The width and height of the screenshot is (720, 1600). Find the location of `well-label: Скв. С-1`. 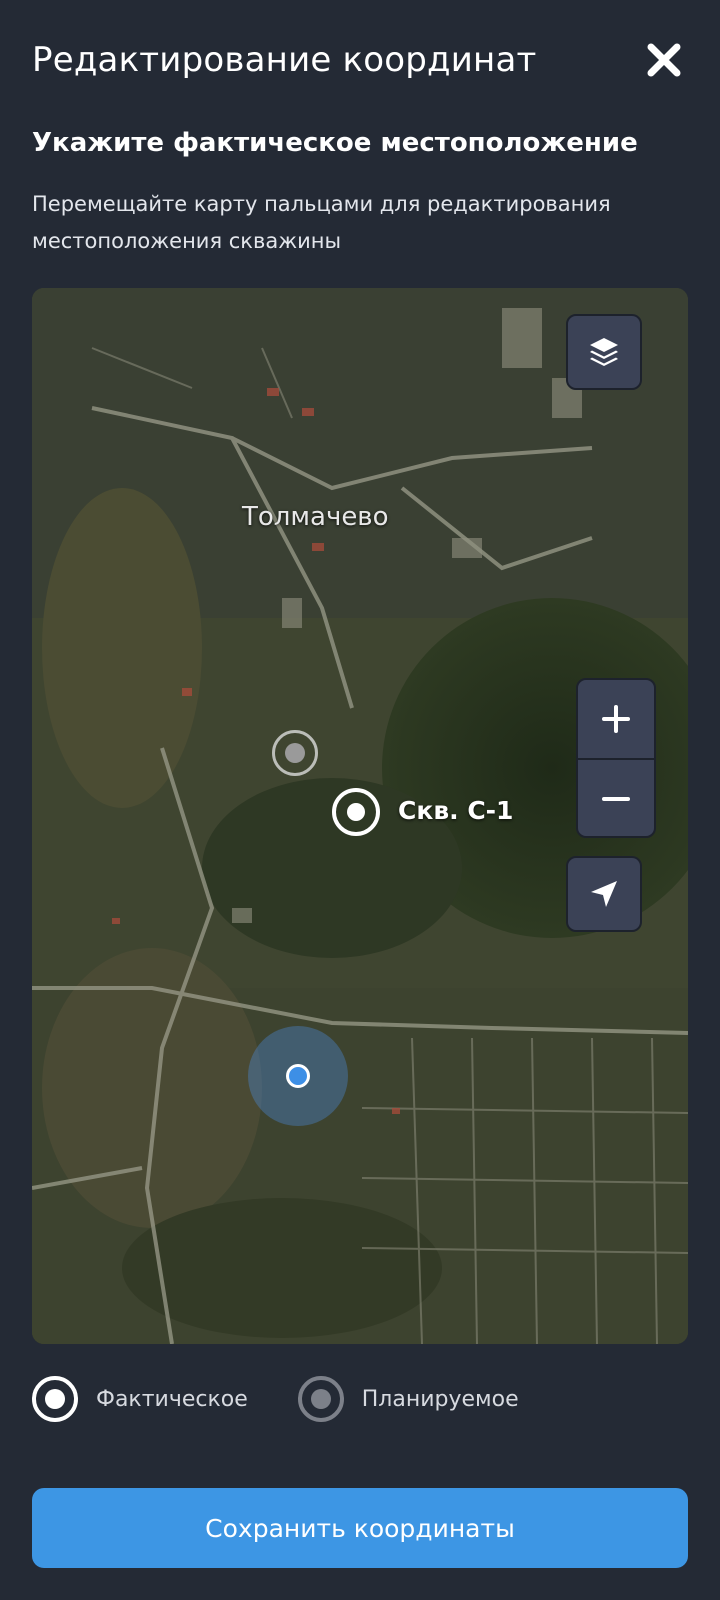

well-label: Скв. С-1 is located at coordinates (456, 810).